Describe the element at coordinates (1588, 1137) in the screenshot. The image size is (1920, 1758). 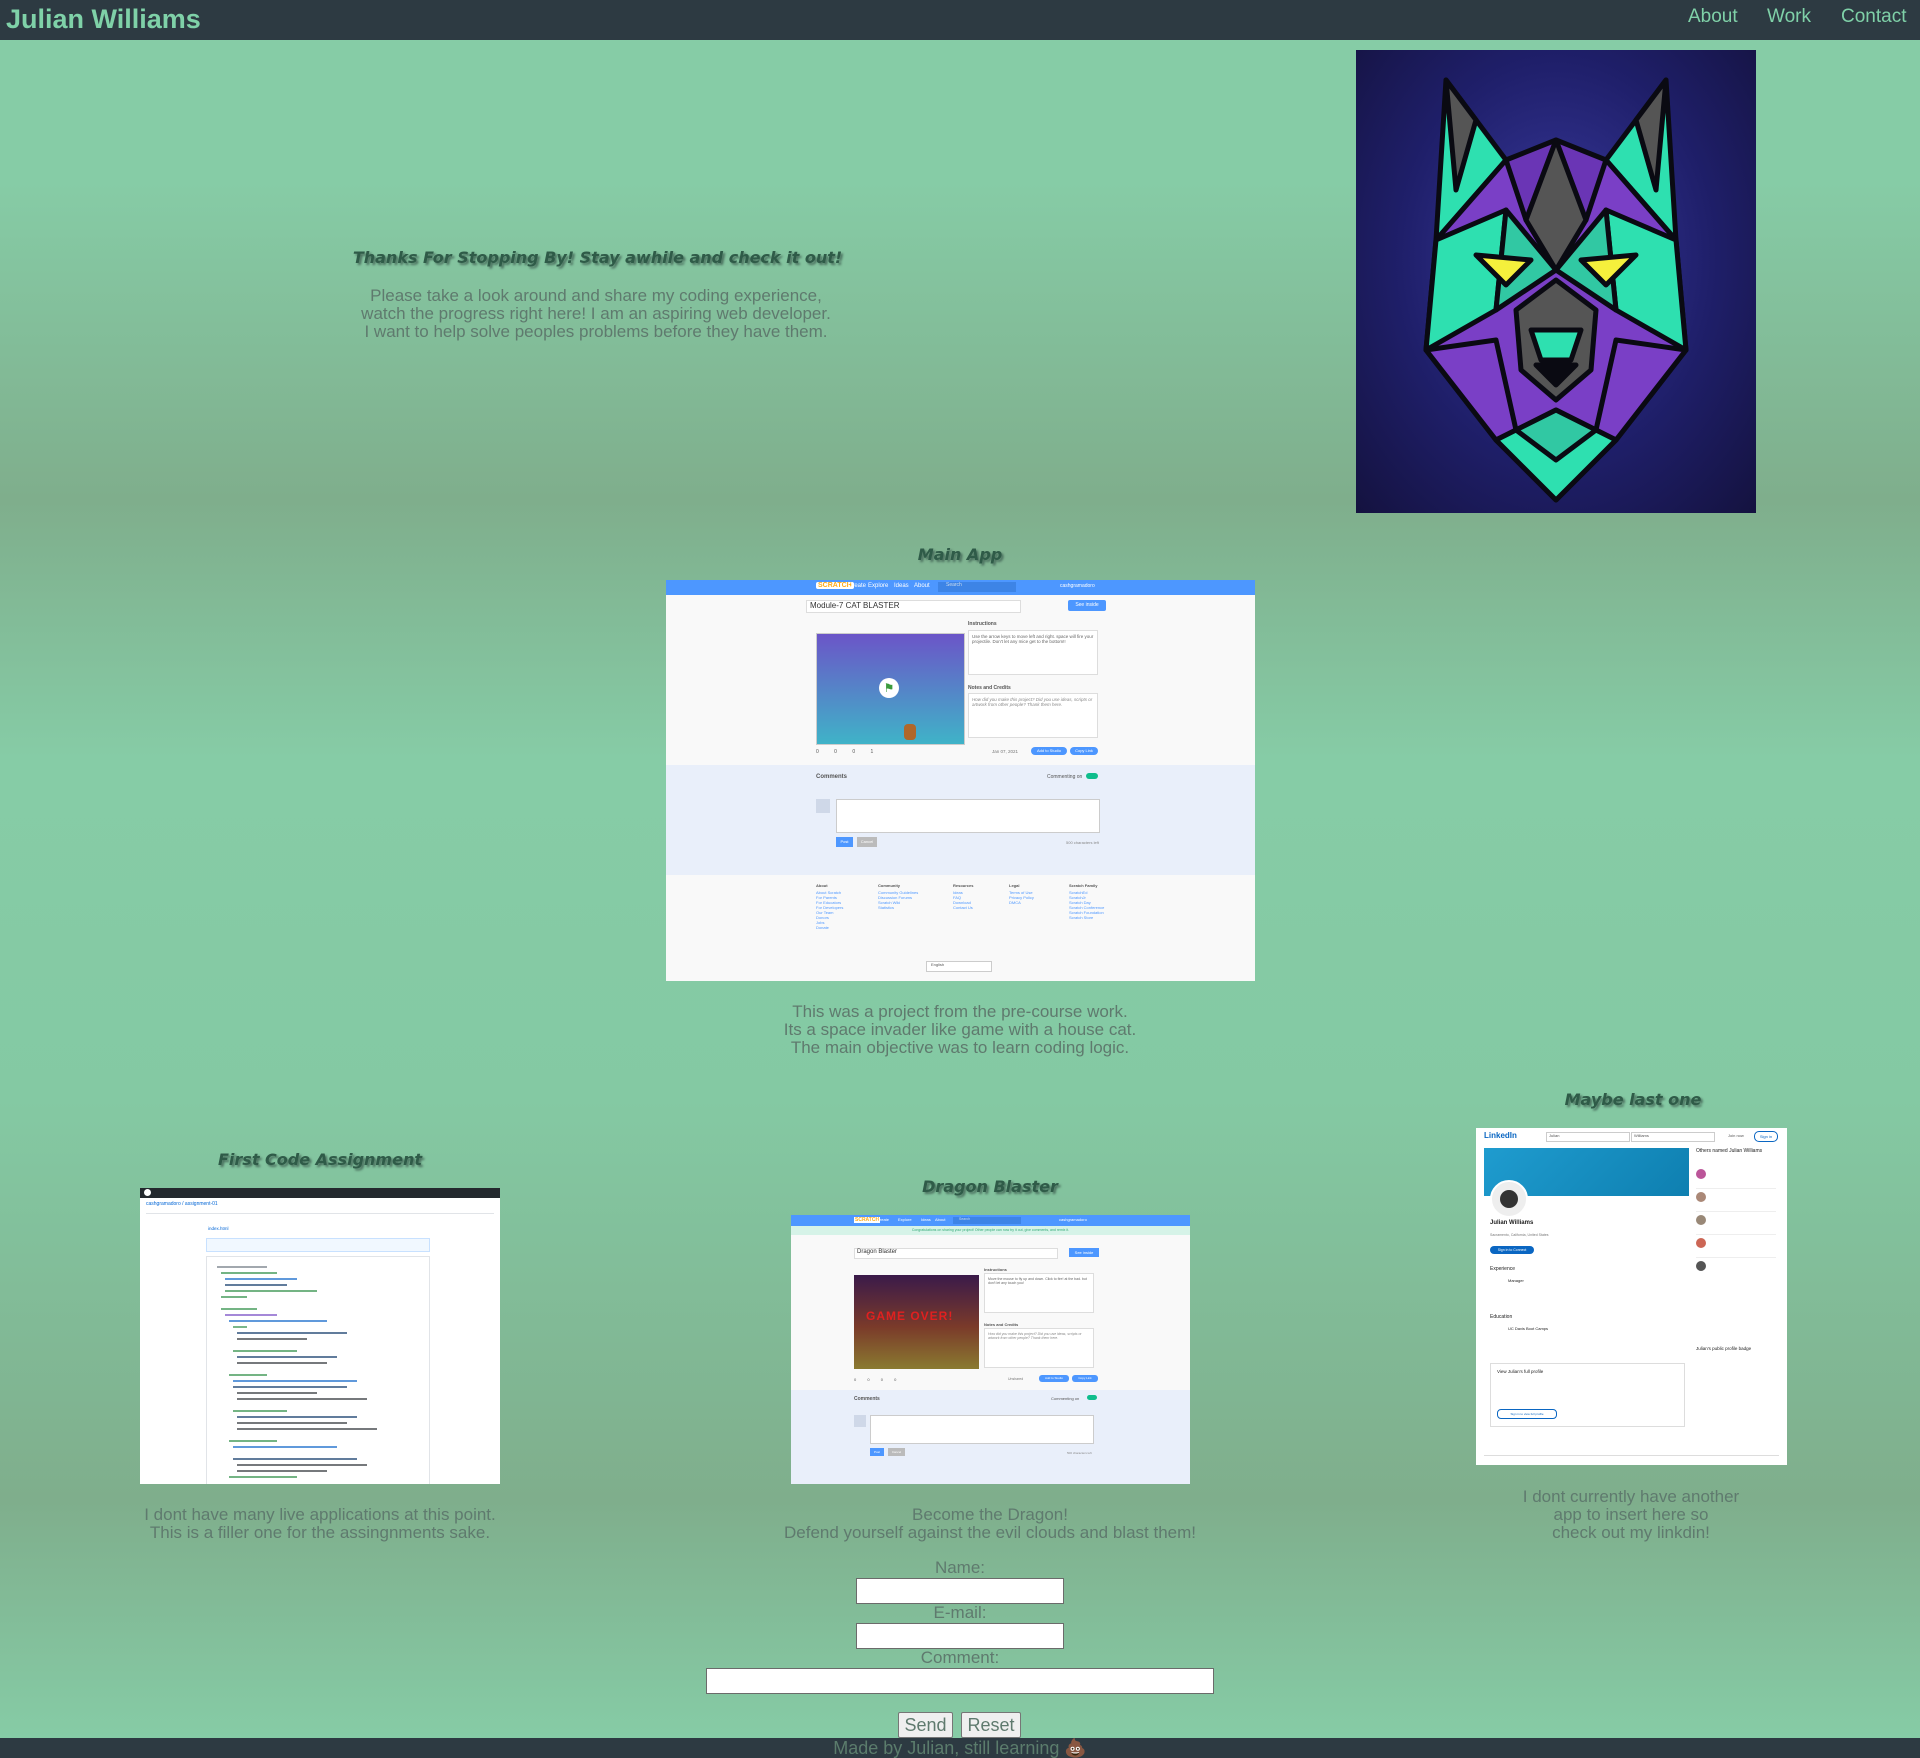
I see `search-first: Julian` at that location.